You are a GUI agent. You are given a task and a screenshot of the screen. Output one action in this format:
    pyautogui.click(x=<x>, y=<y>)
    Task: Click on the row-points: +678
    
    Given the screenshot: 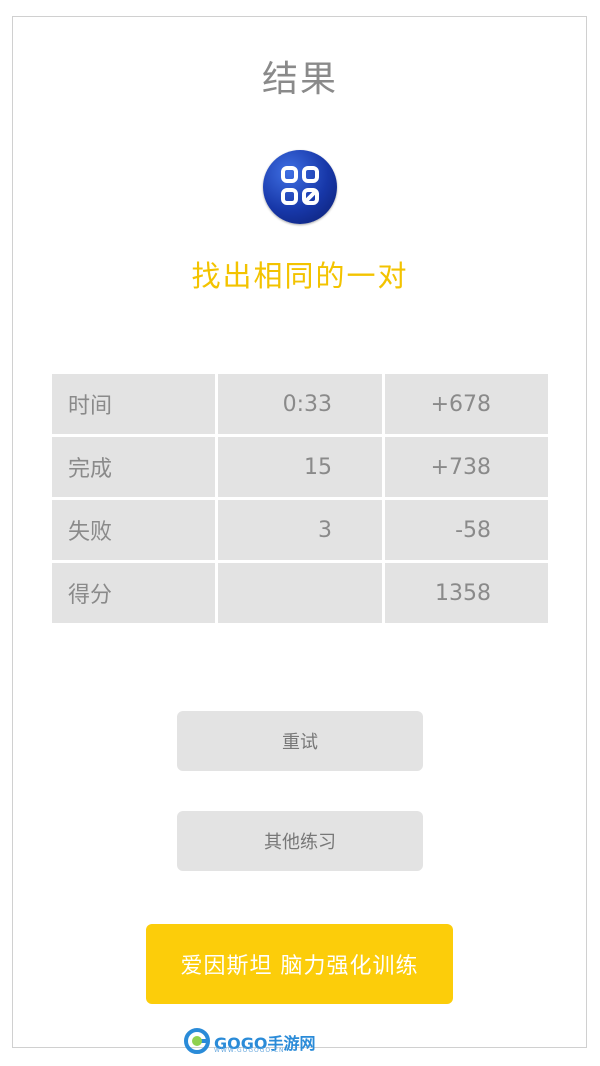 What is the action you would take?
    pyautogui.click(x=466, y=404)
    